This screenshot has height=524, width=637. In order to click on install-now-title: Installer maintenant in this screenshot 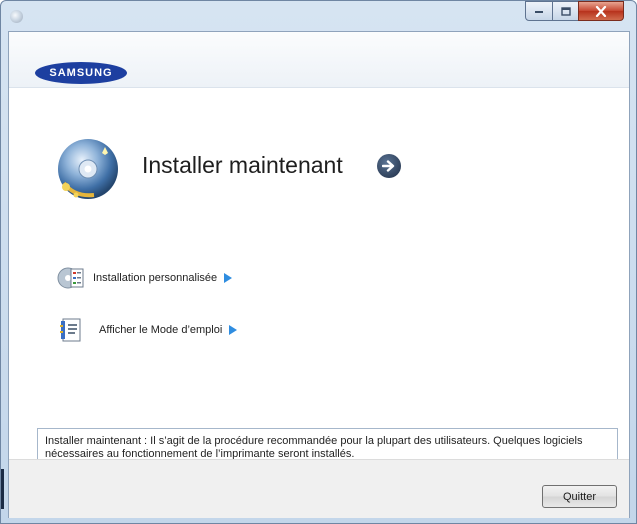, I will do `click(242, 165)`.